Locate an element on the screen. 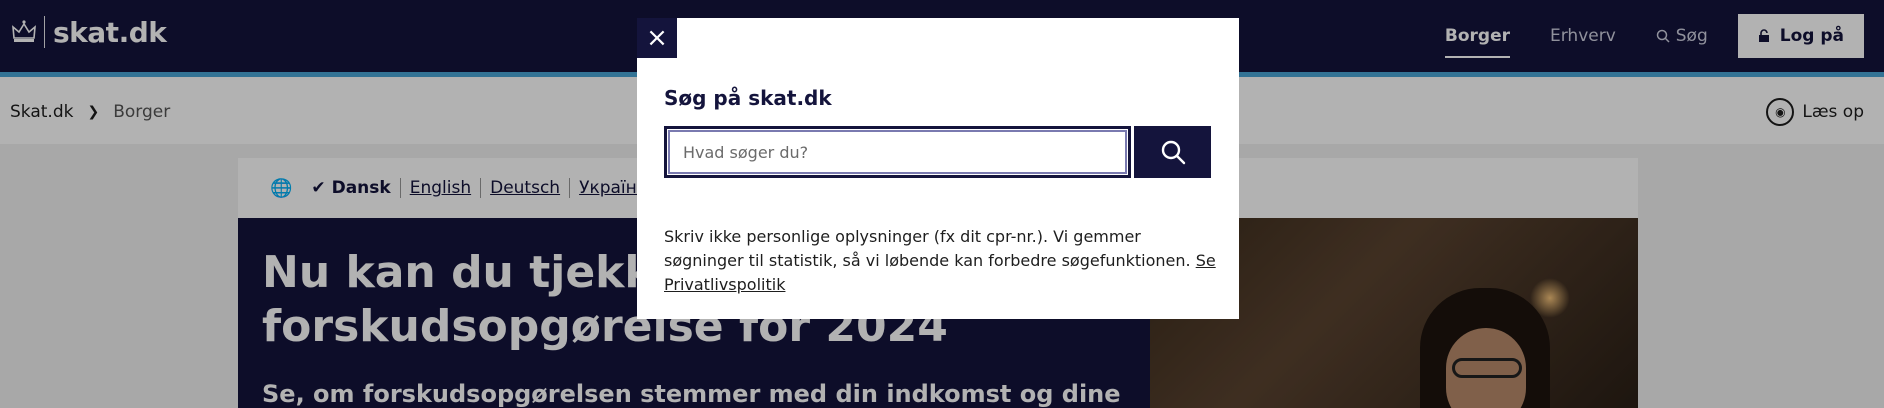  search-input is located at coordinates (897, 152).